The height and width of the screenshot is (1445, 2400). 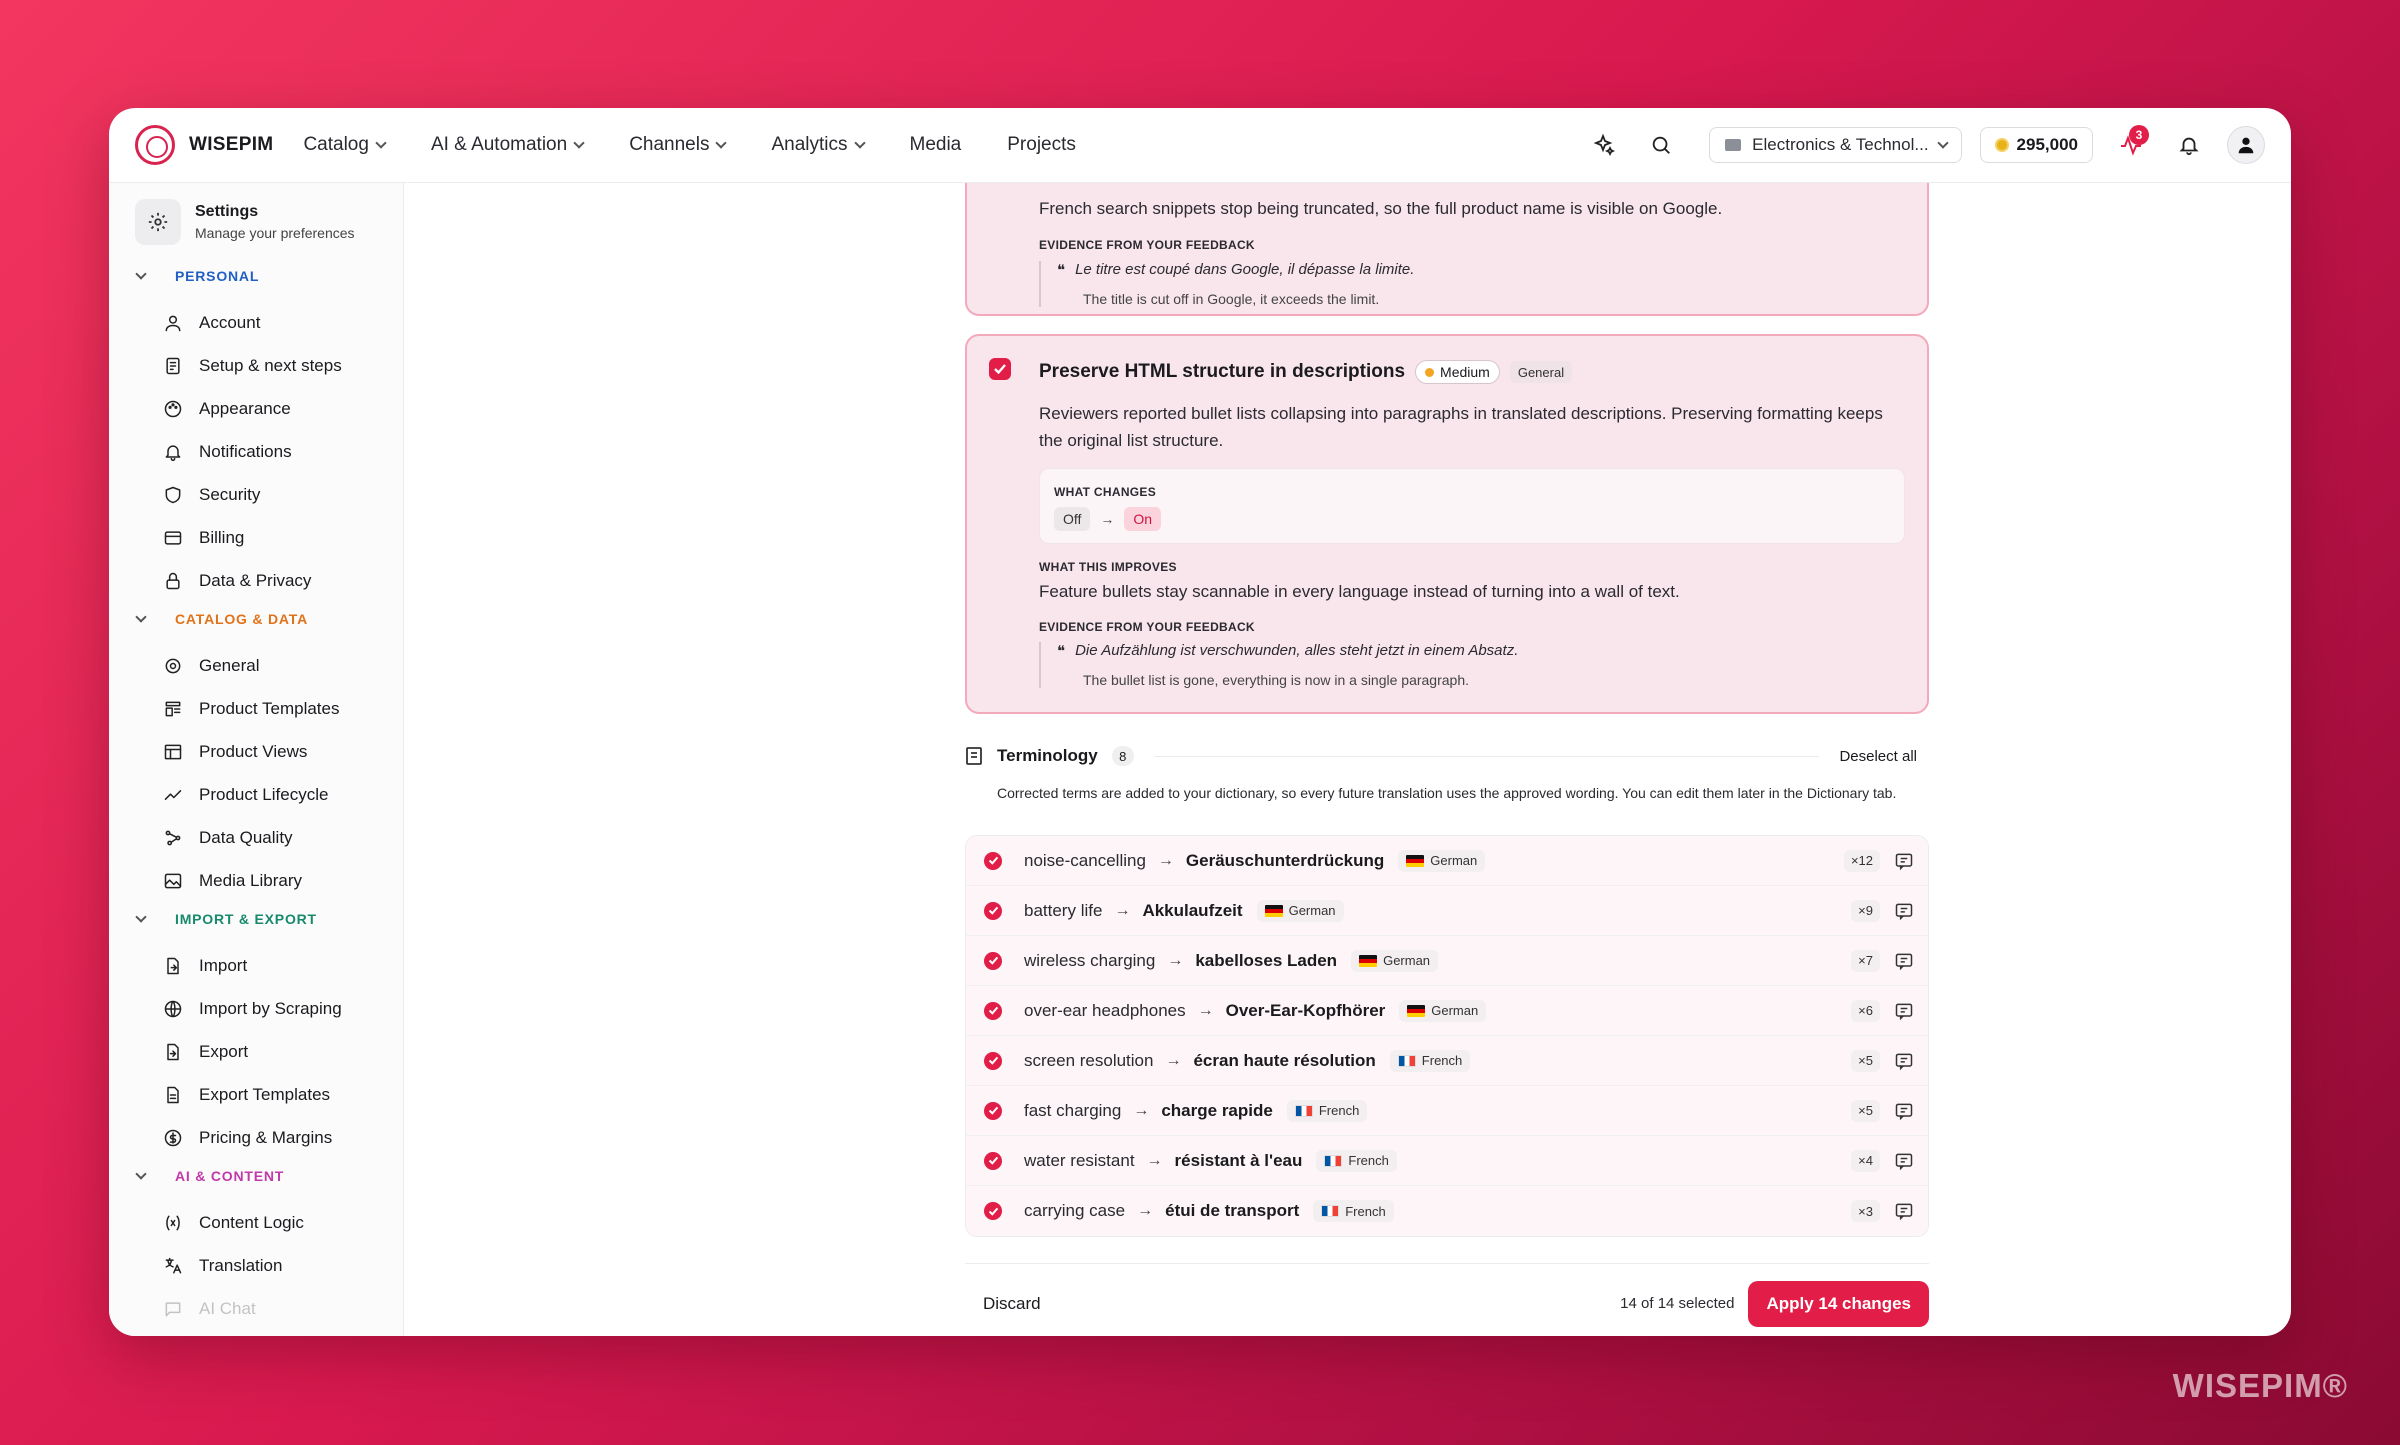 What do you see at coordinates (936, 145) in the screenshot?
I see `nav-item-media: Media` at bounding box center [936, 145].